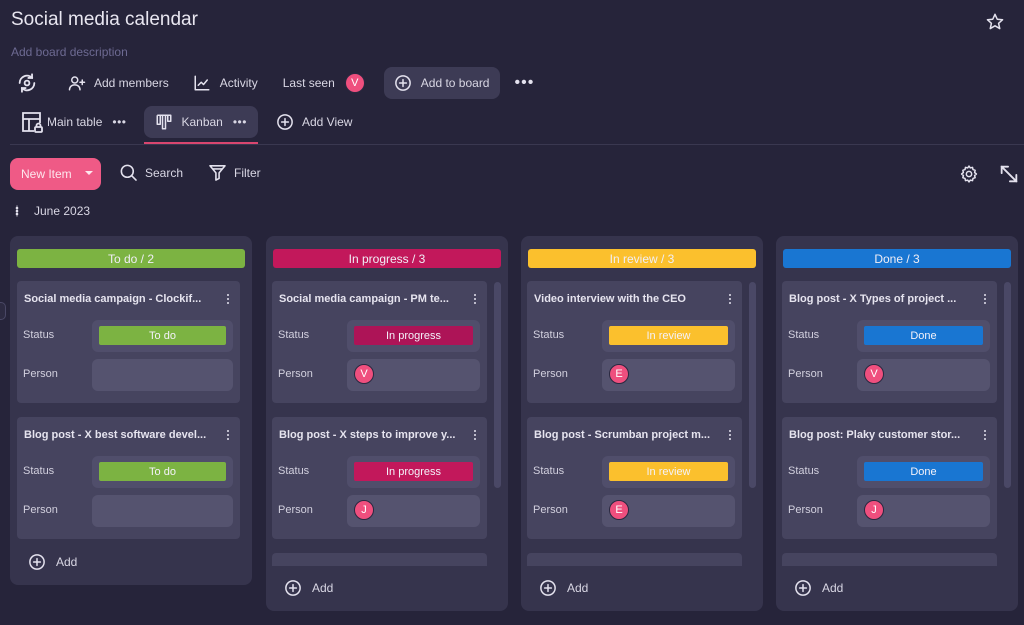 The height and width of the screenshot is (625, 1024). Describe the element at coordinates (314, 122) in the screenshot. I see `add-view-button: Add View` at that location.